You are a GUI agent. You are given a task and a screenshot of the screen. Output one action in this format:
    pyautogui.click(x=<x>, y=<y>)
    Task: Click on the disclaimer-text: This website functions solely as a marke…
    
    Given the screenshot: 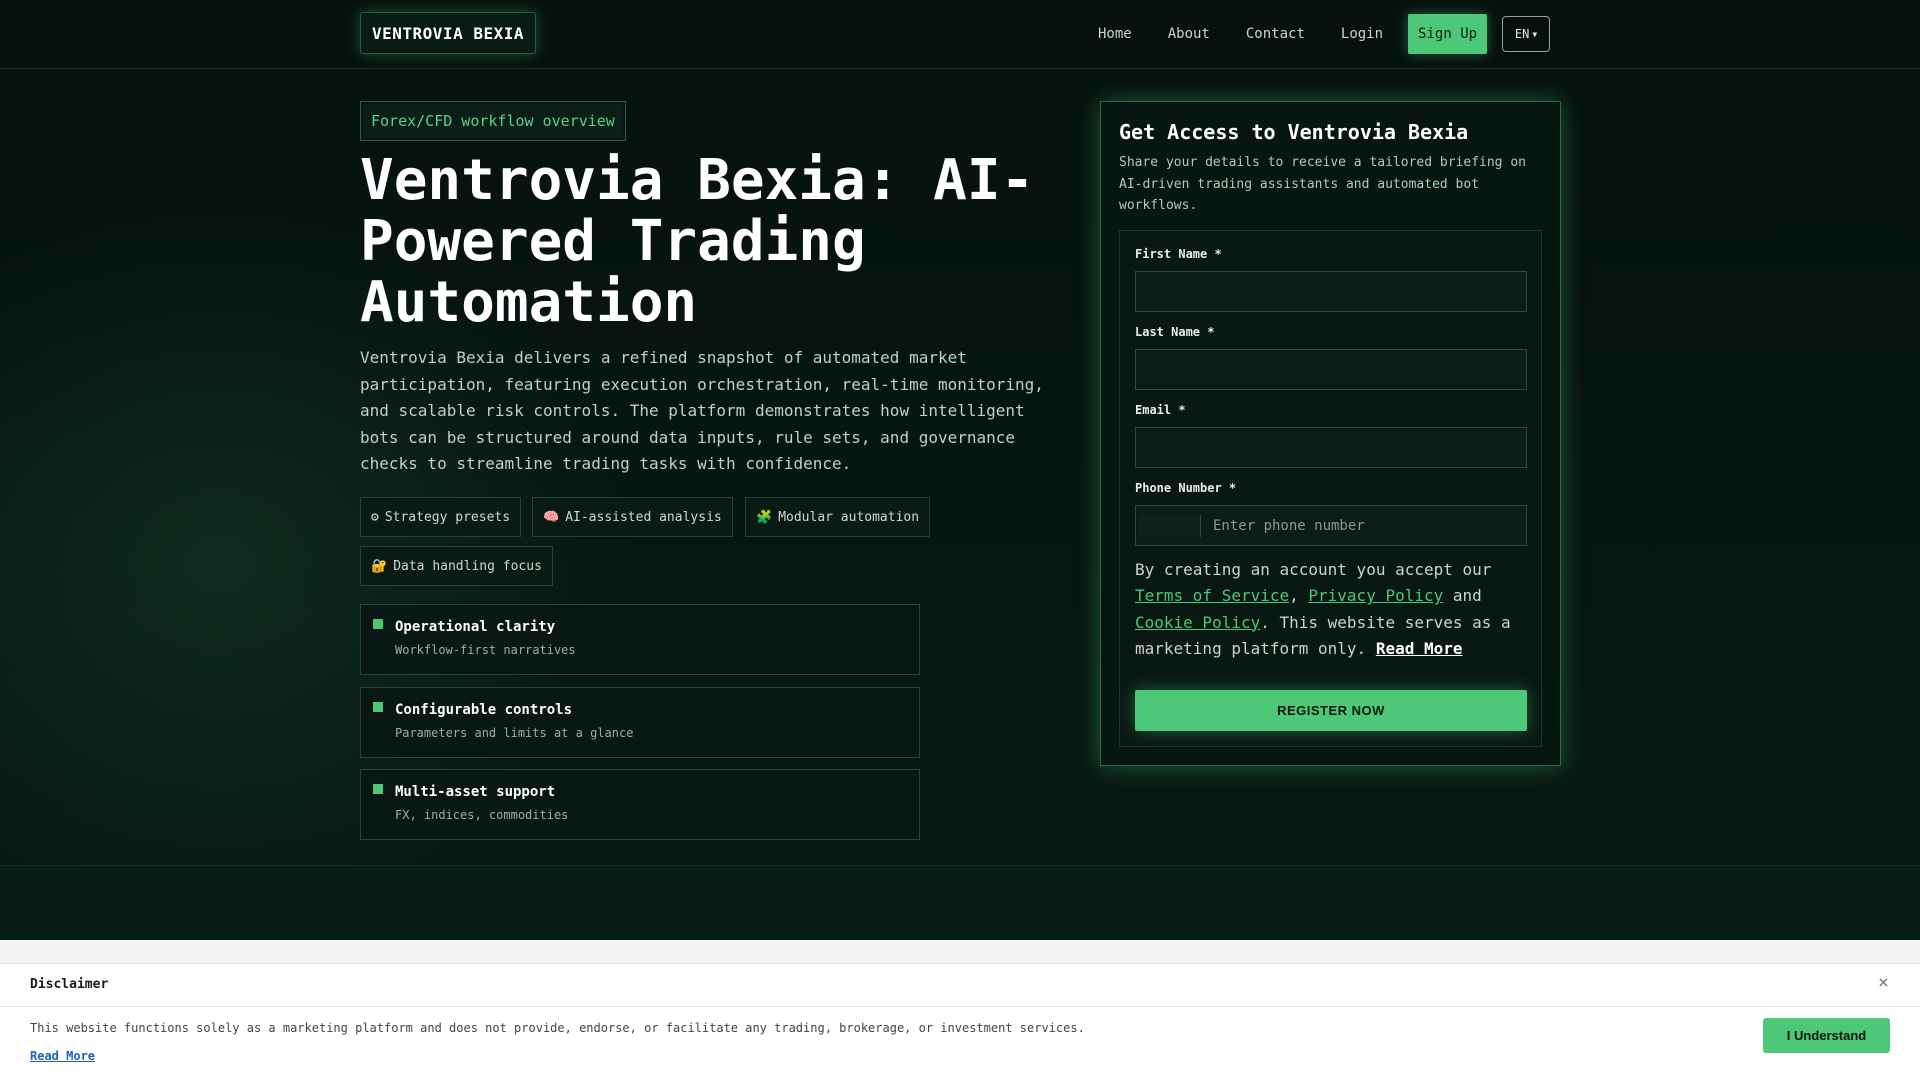 What is the action you would take?
    pyautogui.click(x=557, y=1028)
    